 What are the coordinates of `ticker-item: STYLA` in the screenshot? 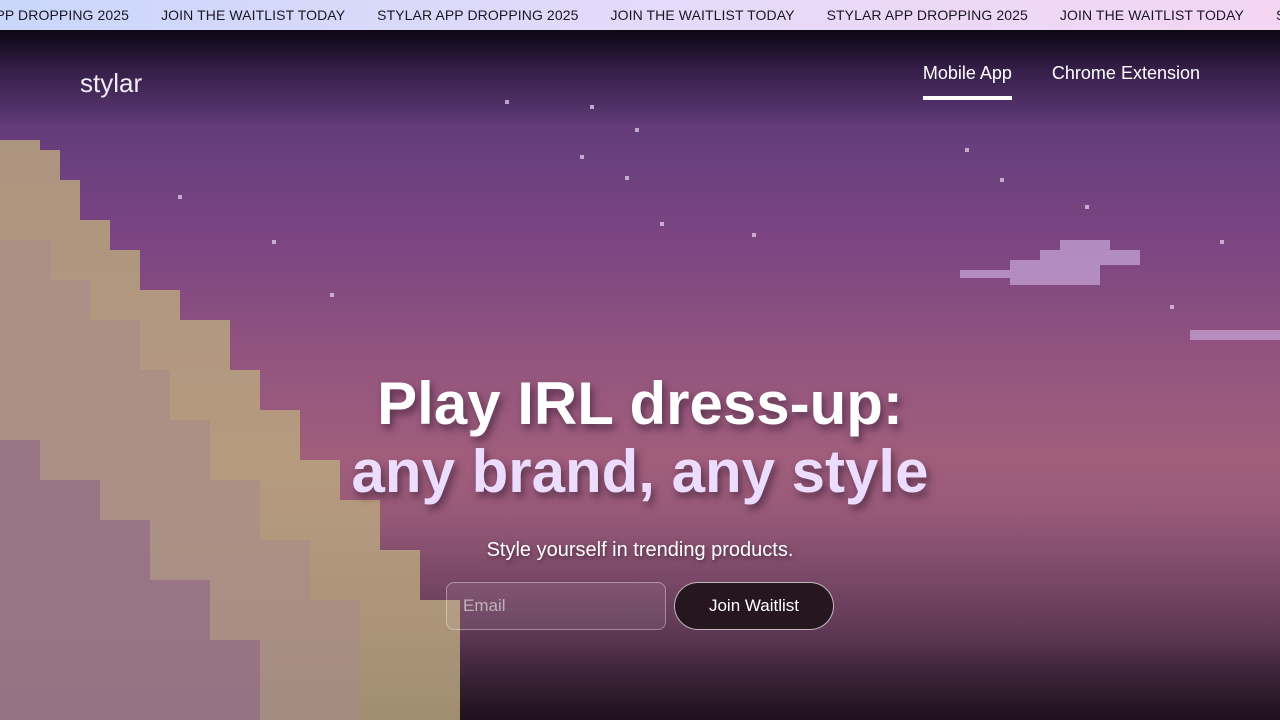 It's located at (1270, 15).